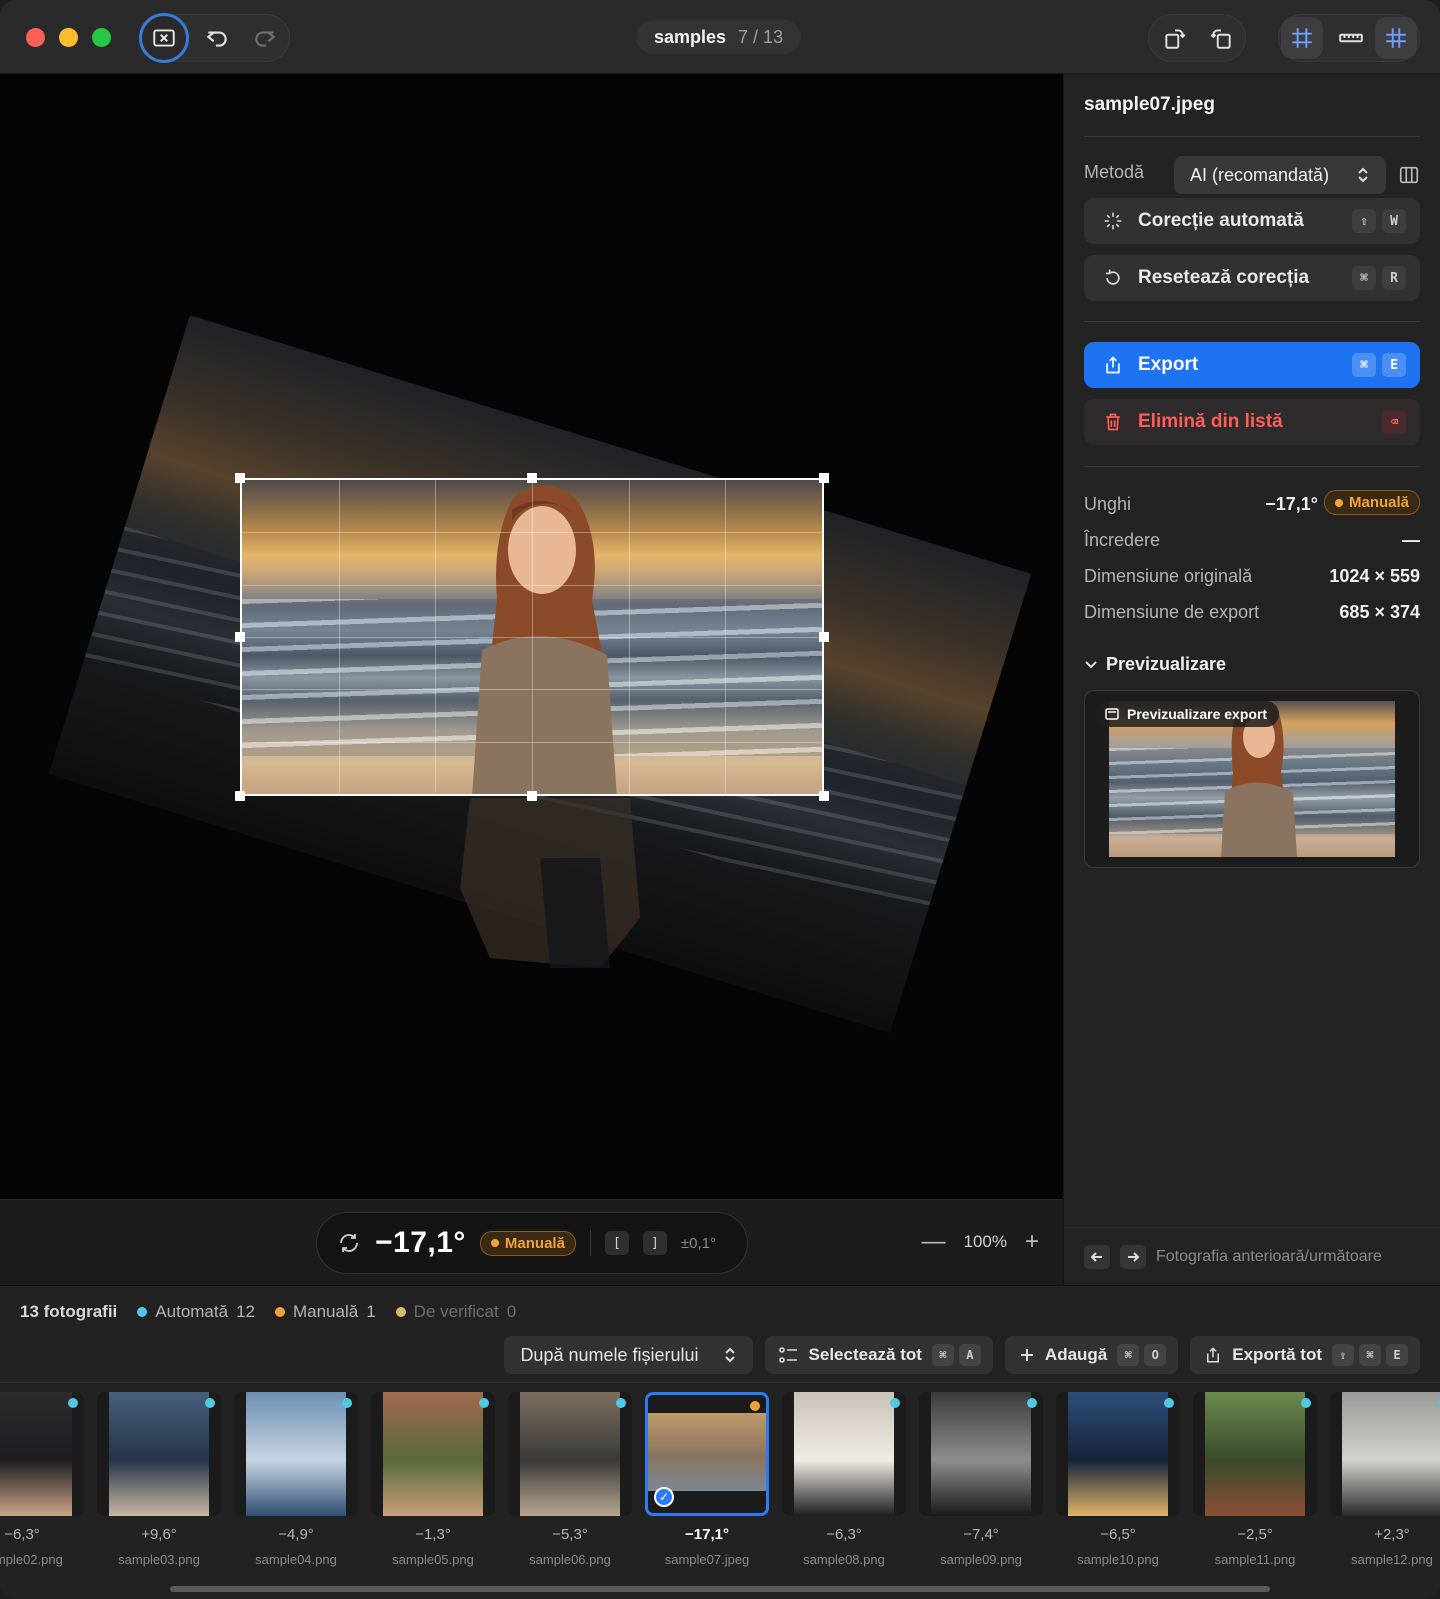 The image size is (1440, 1599). I want to click on manual-filter: Manuală 1, so click(325, 1312).